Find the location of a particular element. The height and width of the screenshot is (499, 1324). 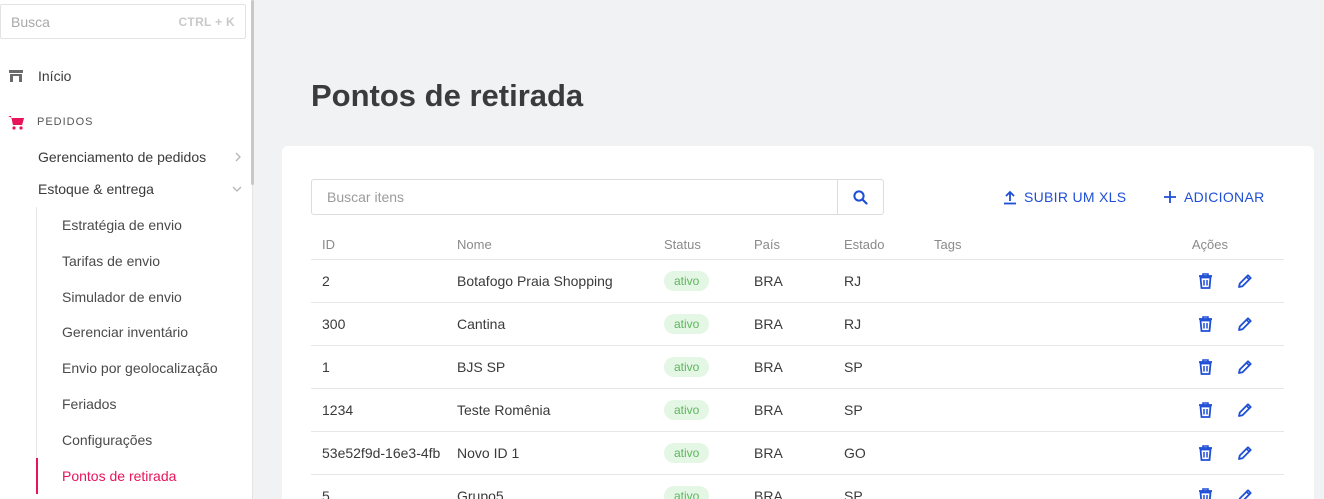

sidebar-item-tarifas-envio: Tarifas de envio is located at coordinates (143, 261).